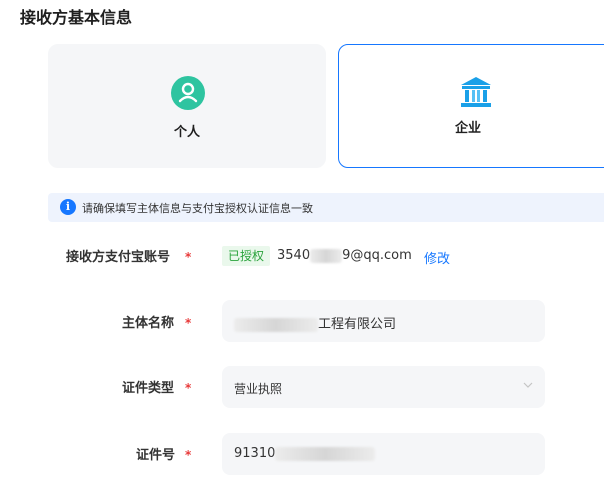 The width and height of the screenshot is (604, 490). Describe the element at coordinates (383, 387) in the screenshot. I see `cert-type-select: 营业执照` at that location.